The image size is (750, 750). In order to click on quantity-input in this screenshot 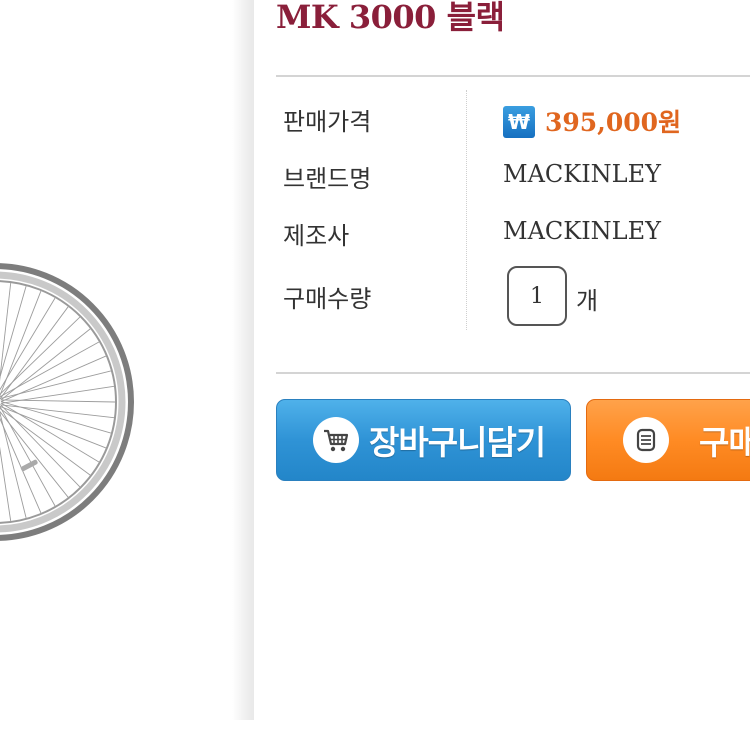, I will do `click(537, 296)`.